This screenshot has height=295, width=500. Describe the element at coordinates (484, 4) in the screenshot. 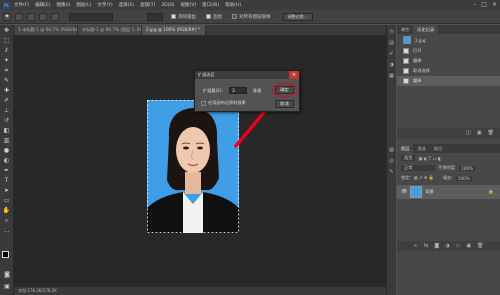

I see `maximize-button: □` at that location.